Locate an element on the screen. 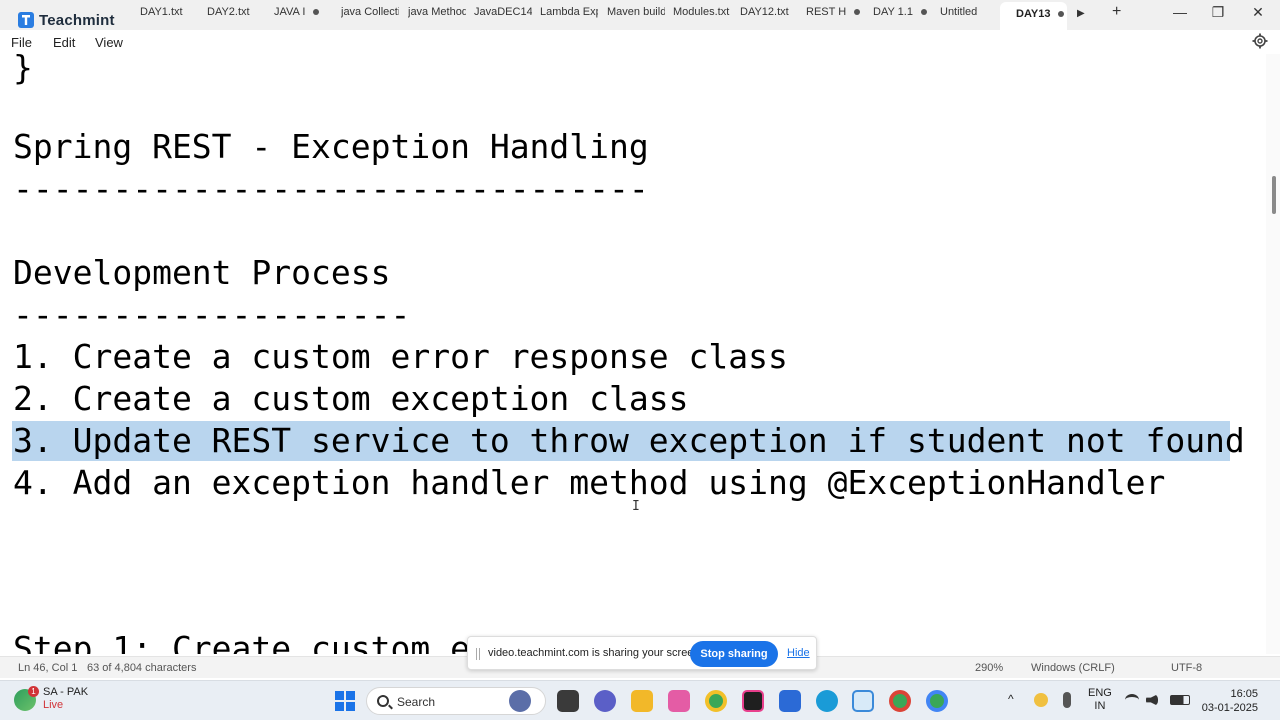 This screenshot has width=1280, height=720. clock-time: 16:05 is located at coordinates (1244, 694).